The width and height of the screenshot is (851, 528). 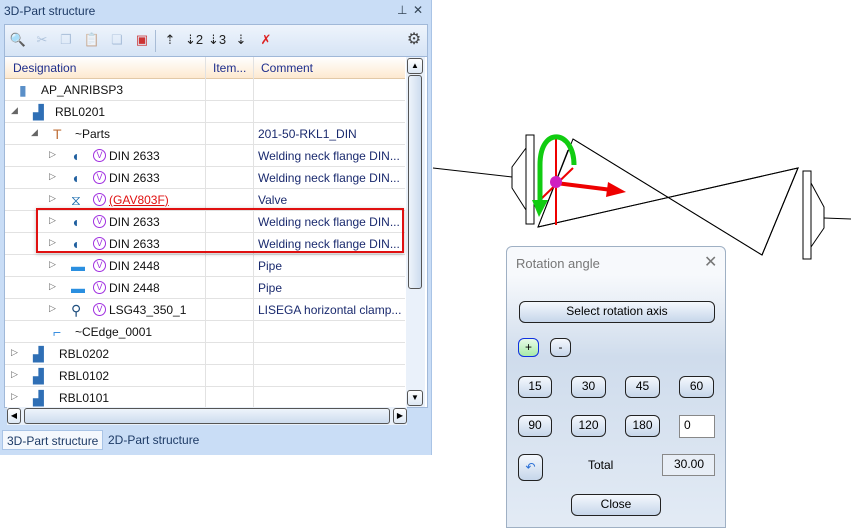 What do you see at coordinates (560, 347) in the screenshot?
I see `minus-direction-button: -` at bounding box center [560, 347].